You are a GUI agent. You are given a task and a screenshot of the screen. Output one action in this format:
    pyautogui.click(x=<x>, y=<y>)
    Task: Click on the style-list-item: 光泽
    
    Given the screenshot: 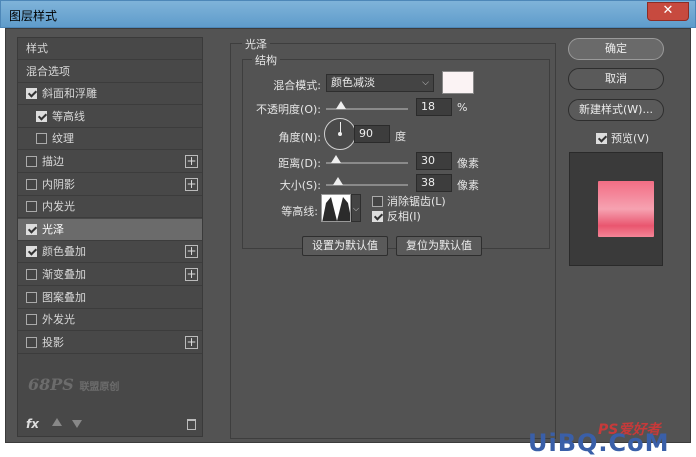 What is the action you would take?
    pyautogui.click(x=110, y=229)
    